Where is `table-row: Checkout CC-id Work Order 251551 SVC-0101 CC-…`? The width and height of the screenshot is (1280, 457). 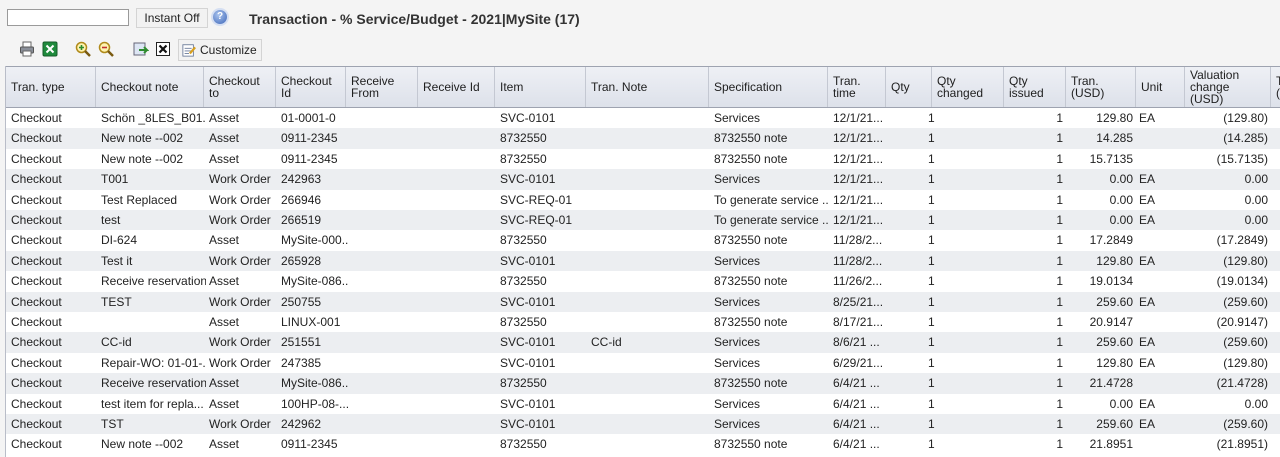 table-row: Checkout CC-id Work Order 251551 SVC-0101 CC-… is located at coordinates (643, 342).